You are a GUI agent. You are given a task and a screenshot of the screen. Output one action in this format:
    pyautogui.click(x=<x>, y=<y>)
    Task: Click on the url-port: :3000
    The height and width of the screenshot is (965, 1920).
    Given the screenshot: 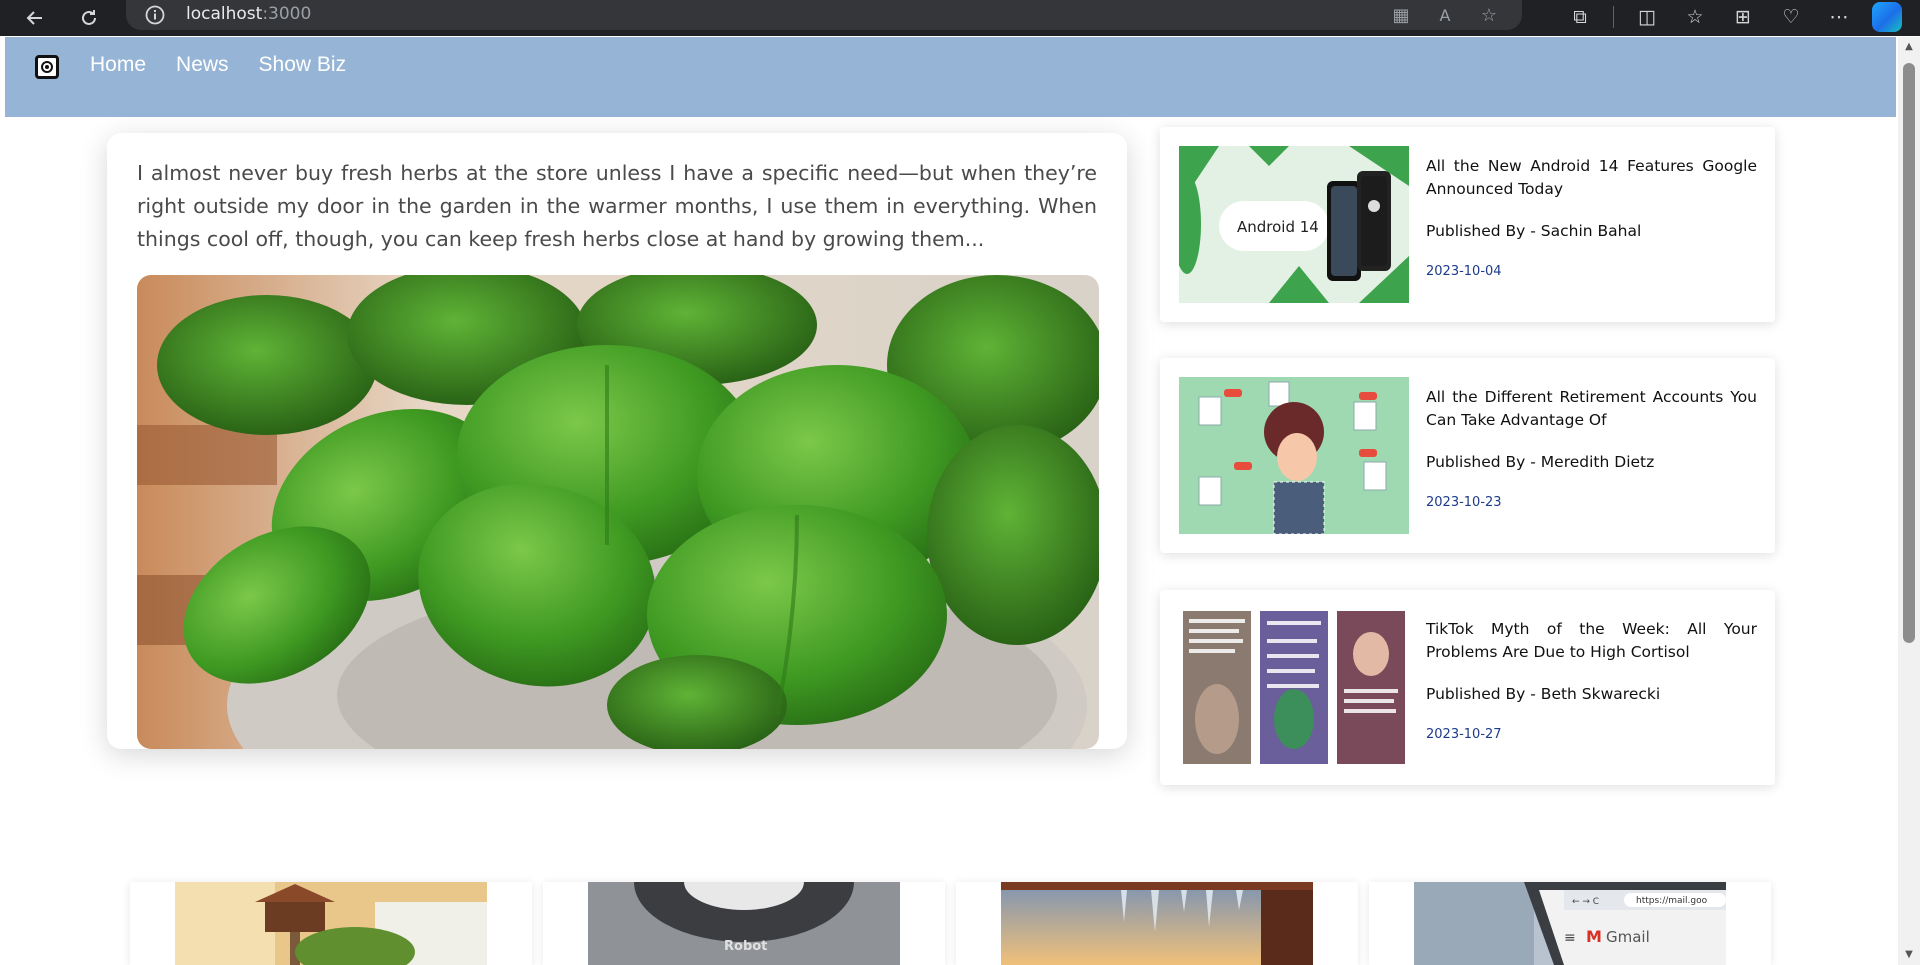 What is the action you would take?
    pyautogui.click(x=287, y=14)
    